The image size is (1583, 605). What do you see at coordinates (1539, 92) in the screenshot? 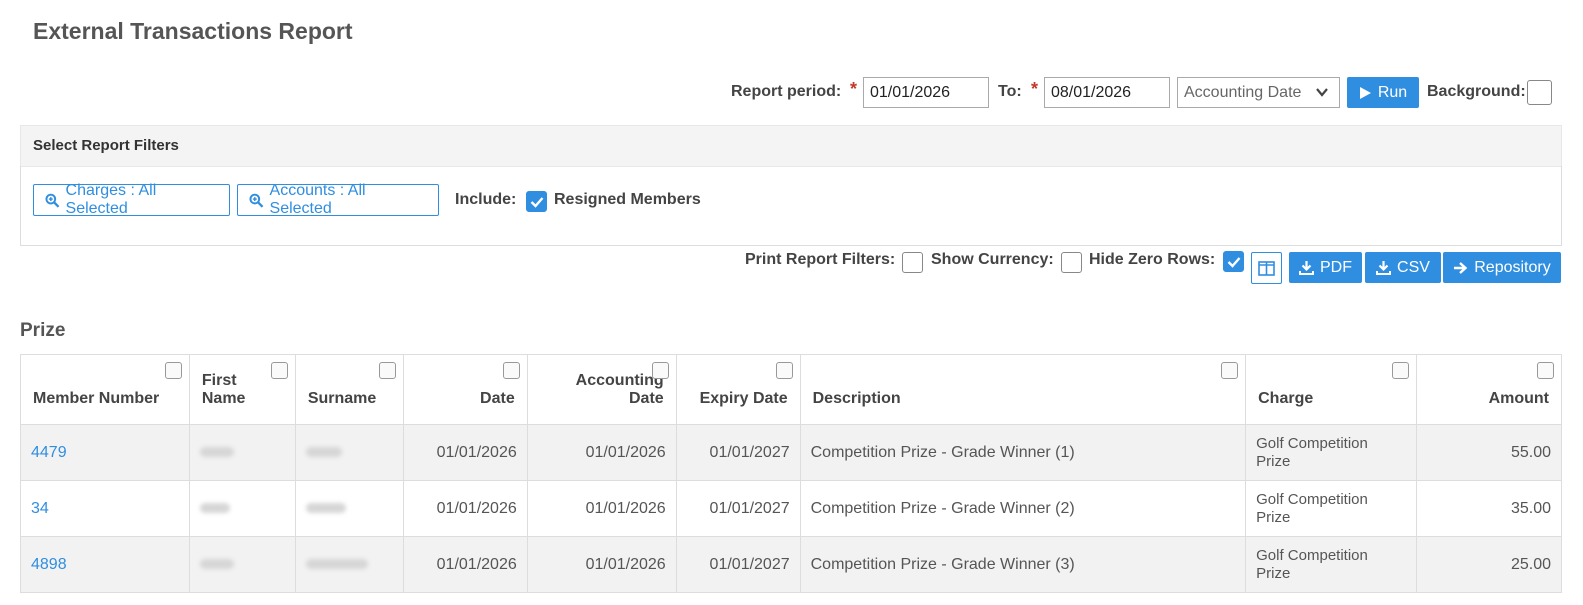
I see `background-checkbox` at bounding box center [1539, 92].